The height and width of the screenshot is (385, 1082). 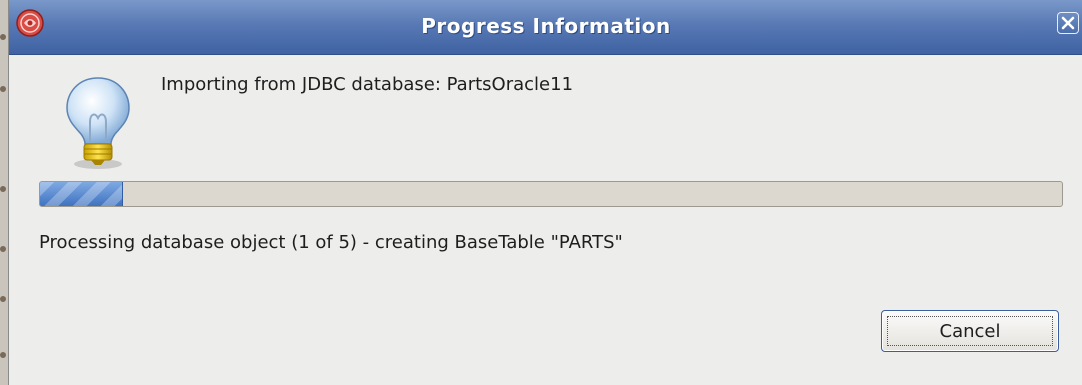 What do you see at coordinates (81, 194) in the screenshot?
I see `progress-fill` at bounding box center [81, 194].